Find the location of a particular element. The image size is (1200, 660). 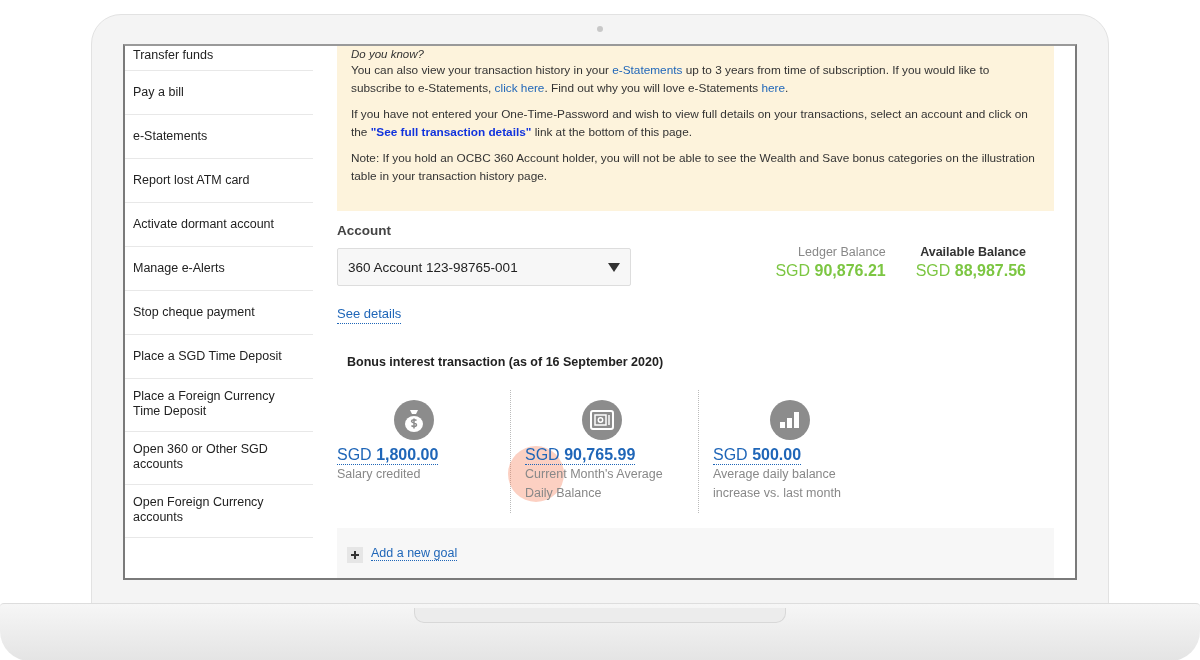

money-bag-icon is located at coordinates (413, 420).